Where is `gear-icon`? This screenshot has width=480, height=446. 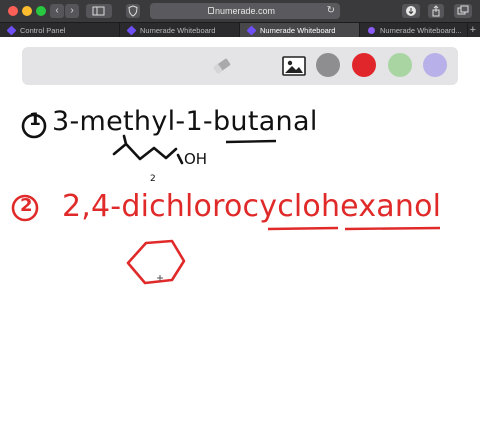
gear-icon is located at coordinates (371, 30).